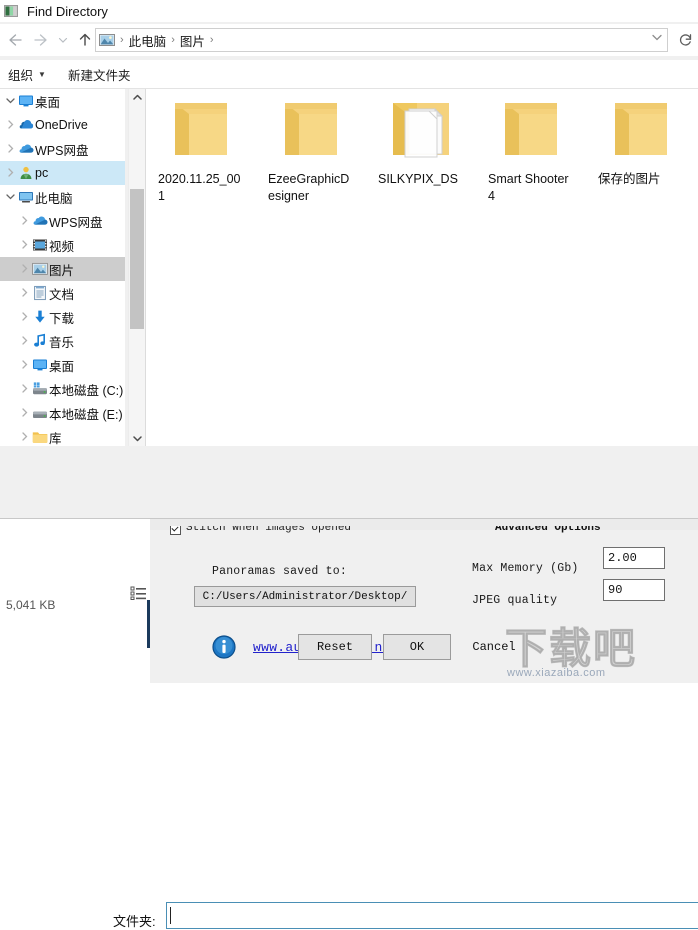  I want to click on tree-item-label: WPS网盘, so click(62, 150).